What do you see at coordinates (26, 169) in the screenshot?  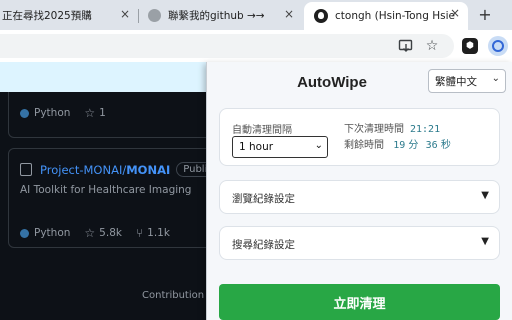 I see `repo-icon` at bounding box center [26, 169].